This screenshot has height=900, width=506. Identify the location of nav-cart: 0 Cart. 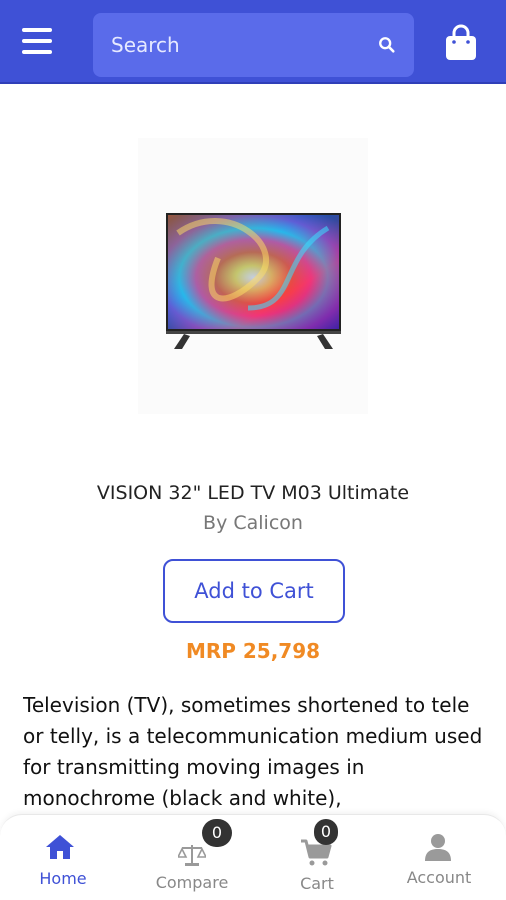
(317, 857).